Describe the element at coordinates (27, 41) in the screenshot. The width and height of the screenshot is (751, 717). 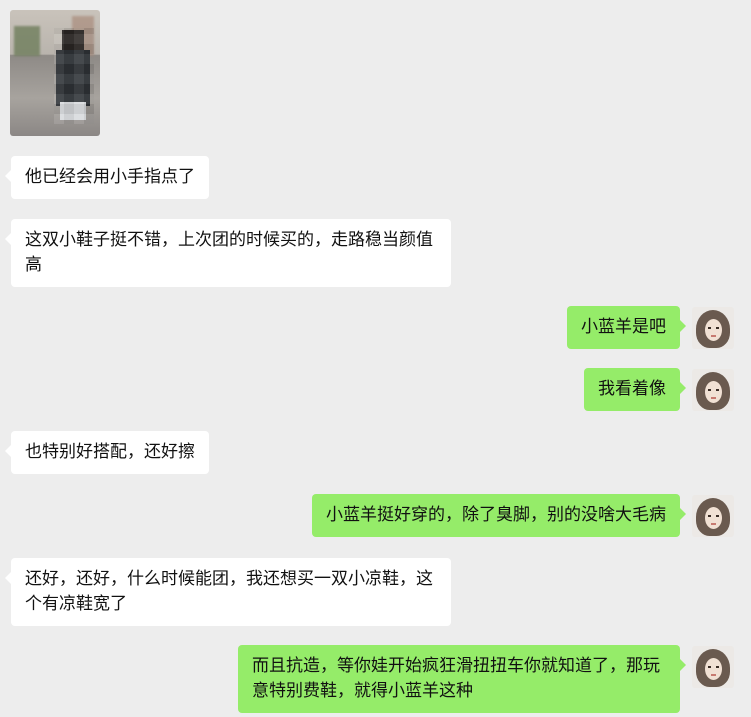
I see `image-tree` at that location.